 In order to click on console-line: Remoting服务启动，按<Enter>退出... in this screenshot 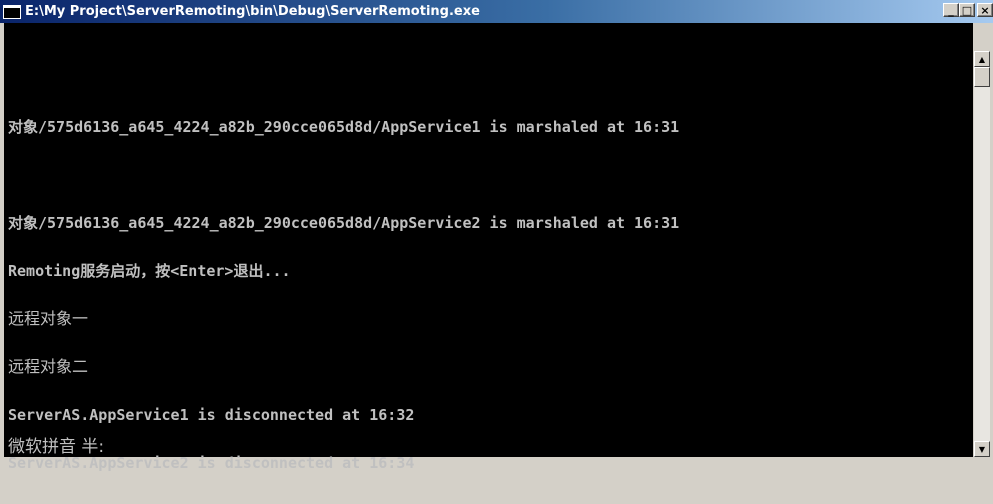, I will do `click(149, 271)`.